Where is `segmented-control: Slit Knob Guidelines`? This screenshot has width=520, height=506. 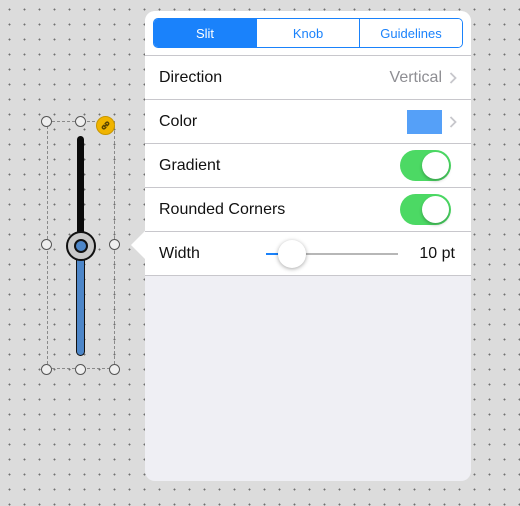
segmented-control: Slit Knob Guidelines is located at coordinates (308, 33).